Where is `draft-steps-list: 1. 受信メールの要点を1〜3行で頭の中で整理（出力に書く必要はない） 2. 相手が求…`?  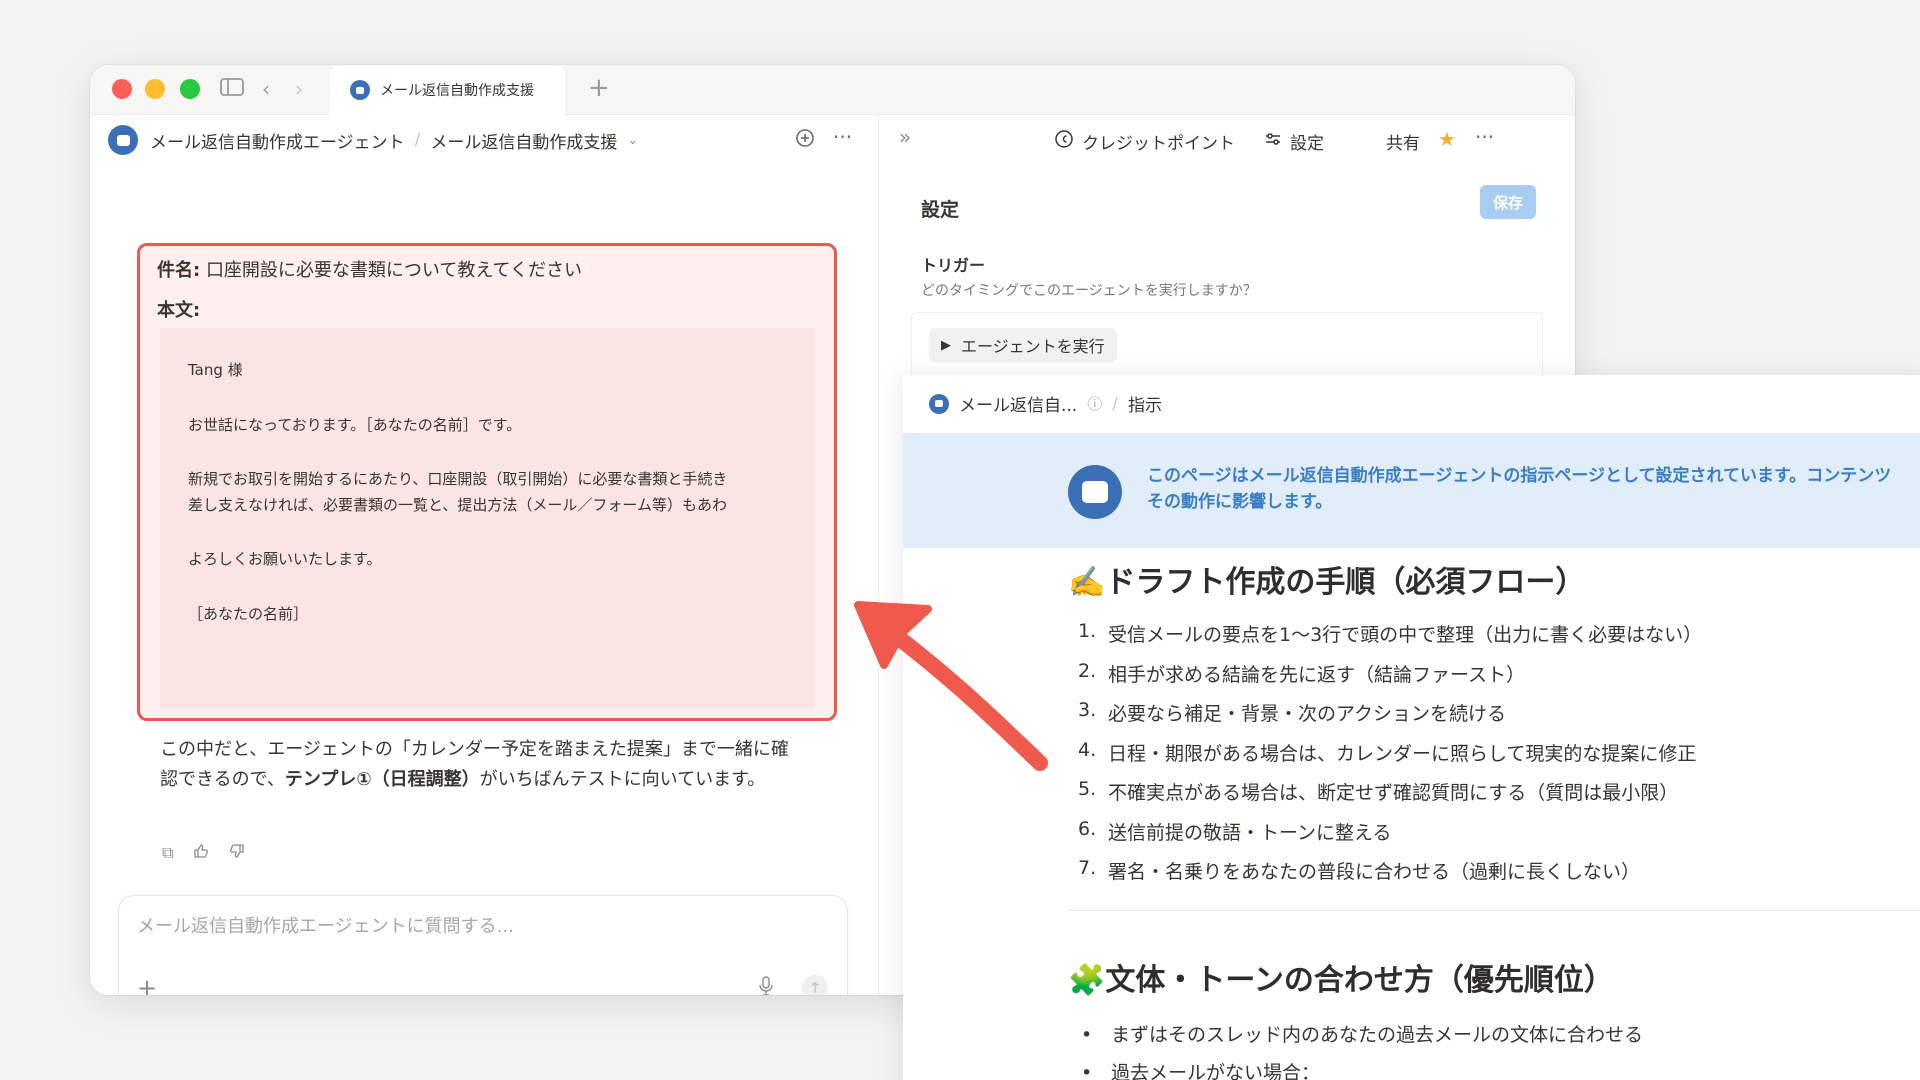
draft-steps-list: 1. 受信メールの要点を1〜3行で頭の中で整理（出力に書く必要はない） 2. 相手が求… is located at coordinates (1390, 758).